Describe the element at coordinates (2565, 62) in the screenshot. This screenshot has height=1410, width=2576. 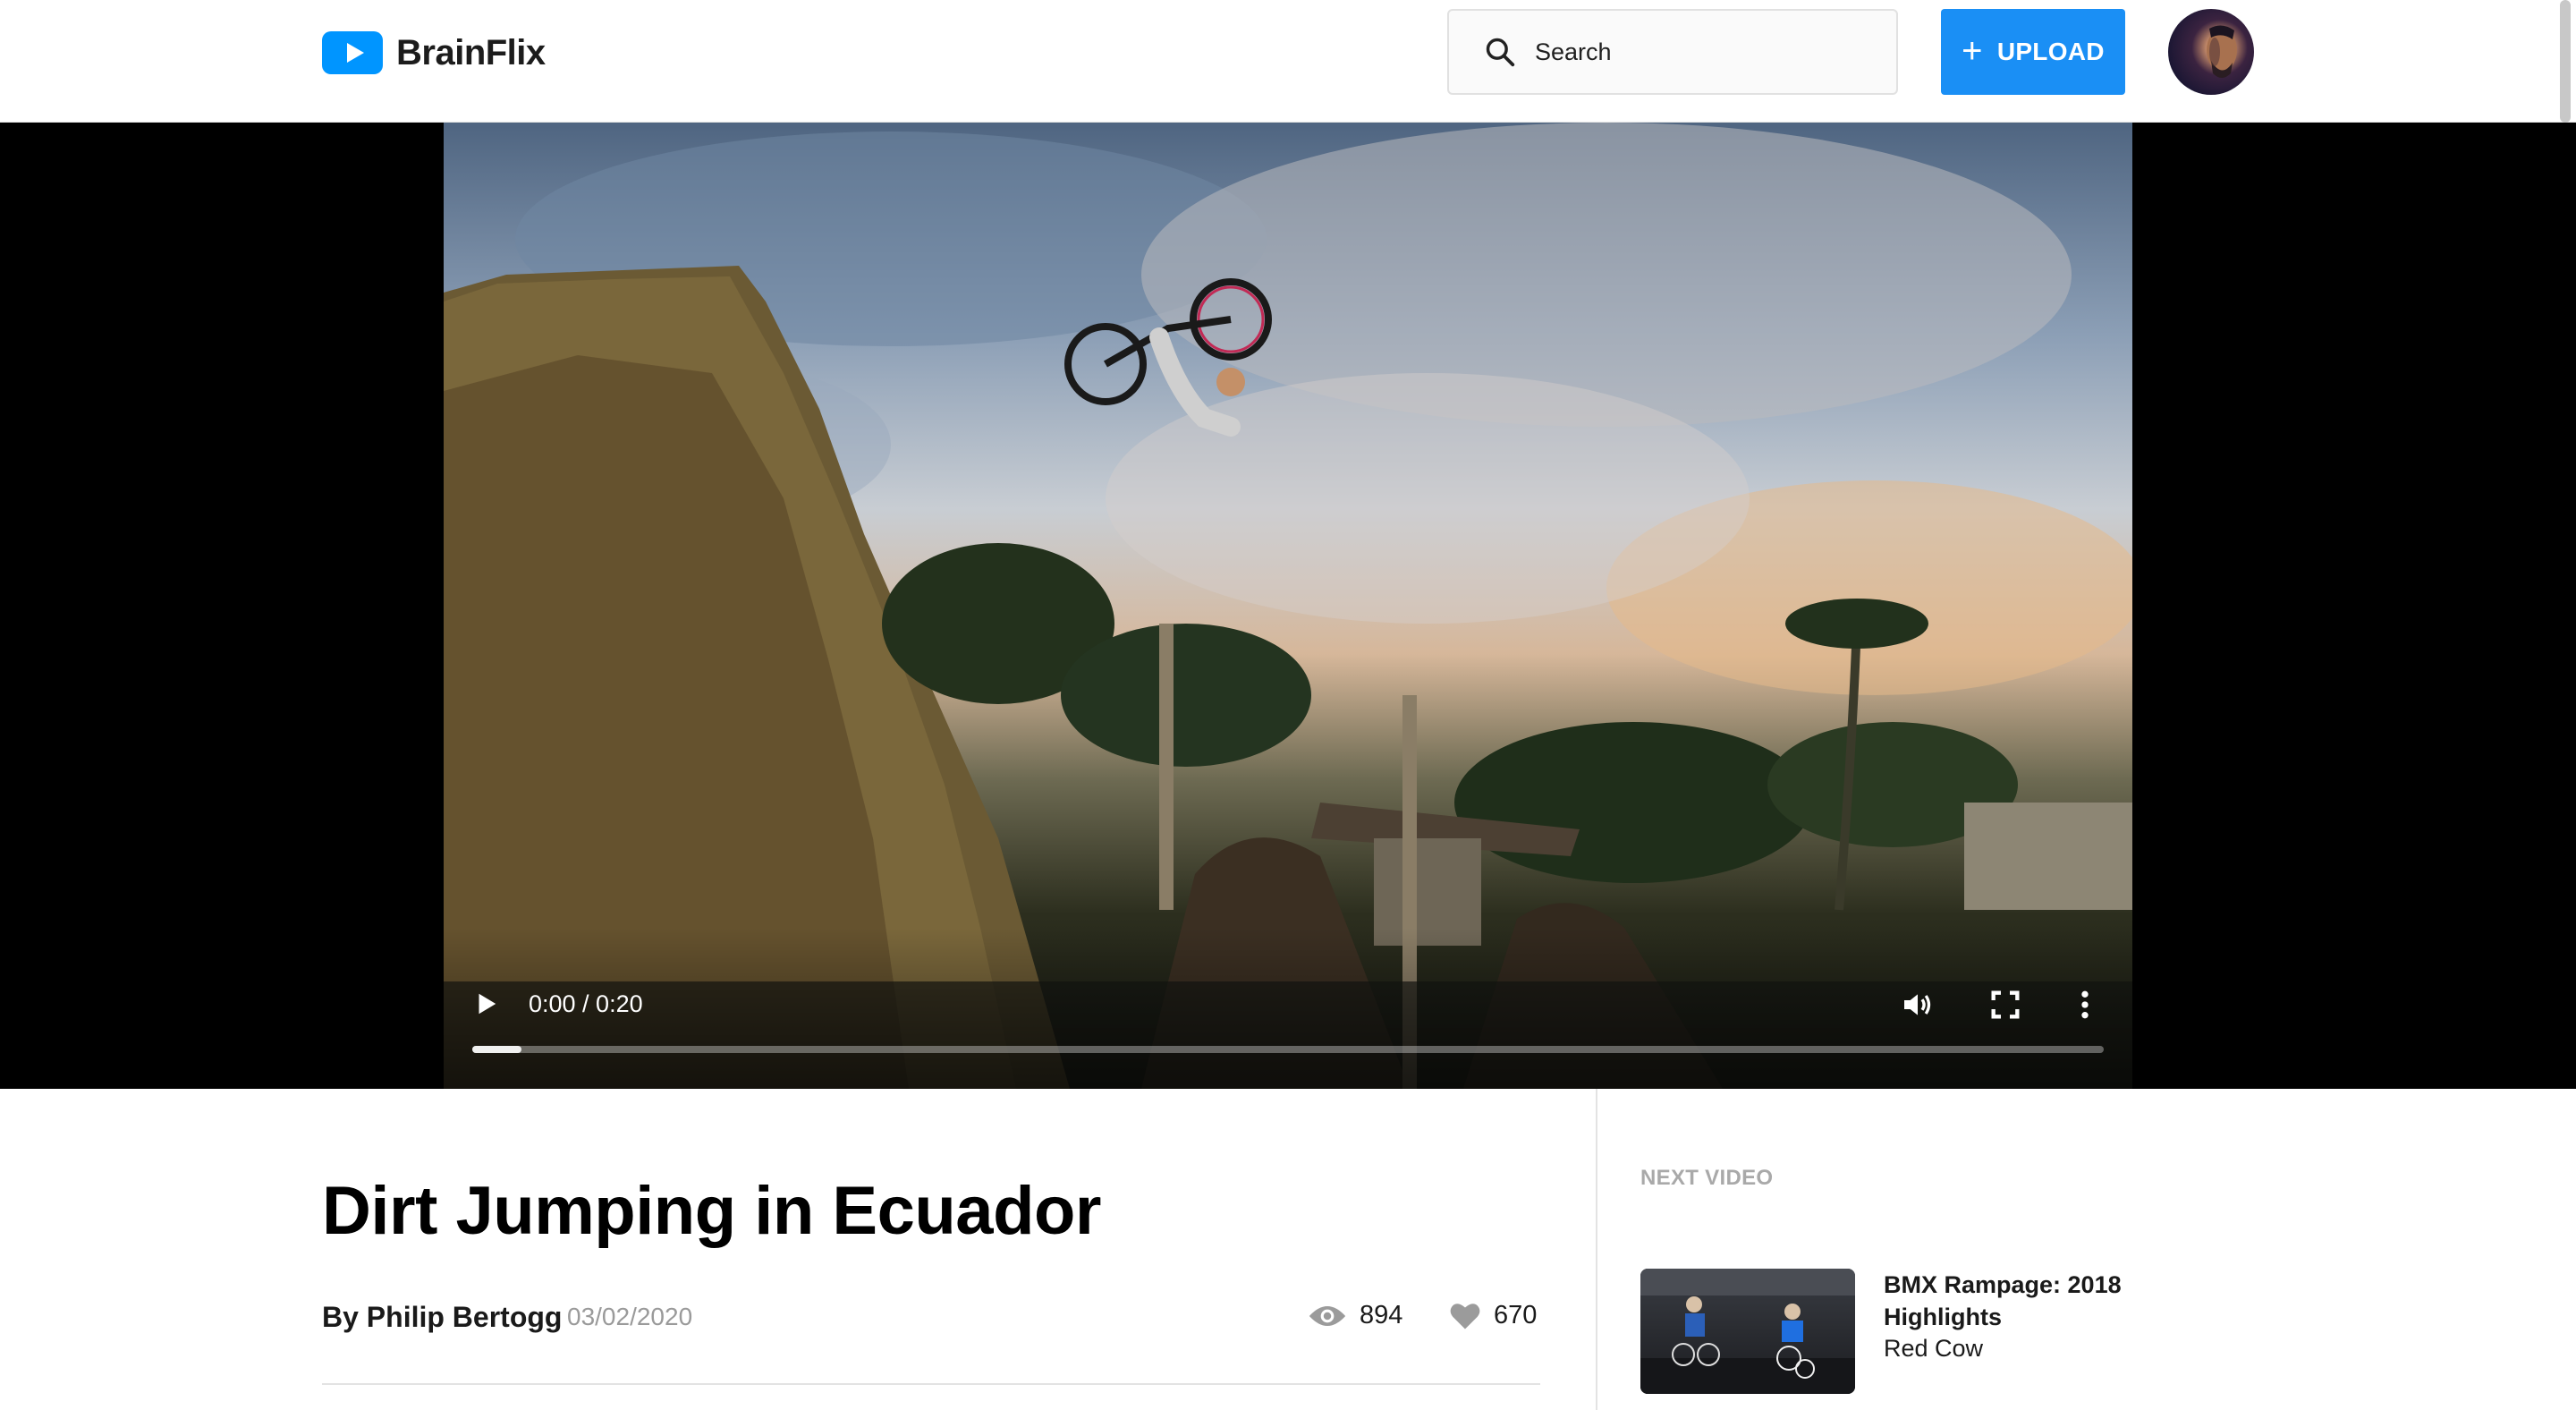
I see `page-scrollbar` at that location.